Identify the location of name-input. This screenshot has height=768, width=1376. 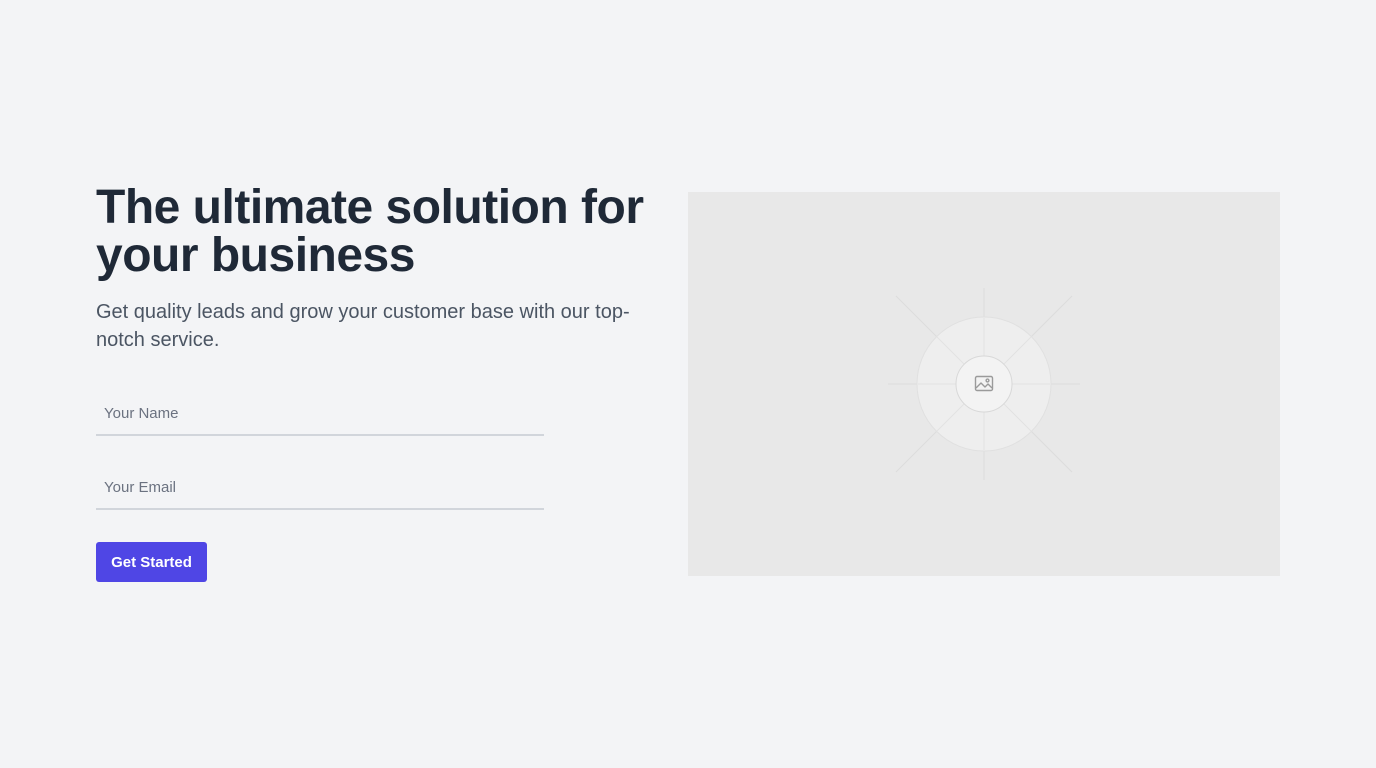
(320, 414).